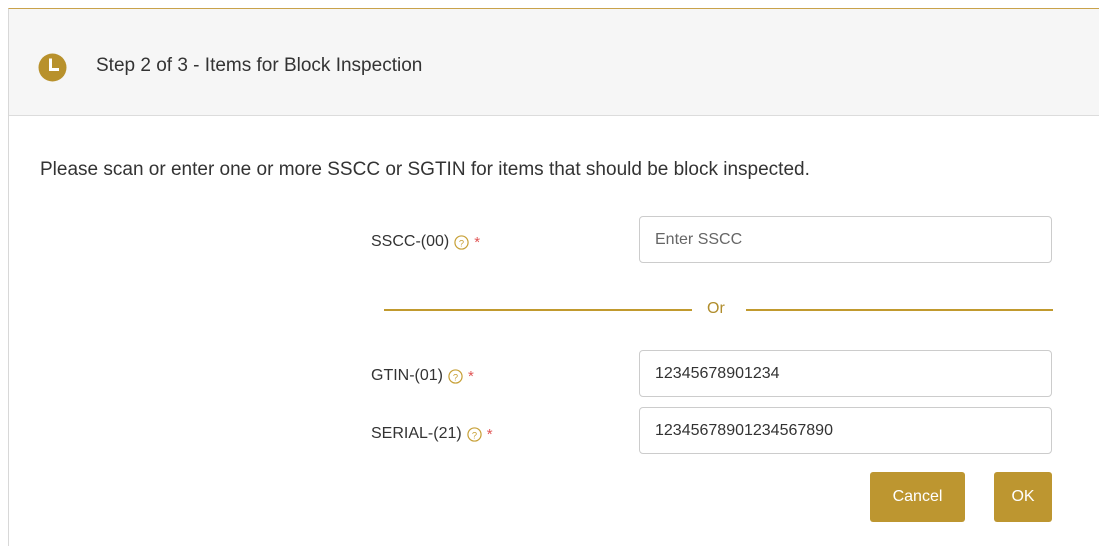  I want to click on serial-input, so click(845, 430).